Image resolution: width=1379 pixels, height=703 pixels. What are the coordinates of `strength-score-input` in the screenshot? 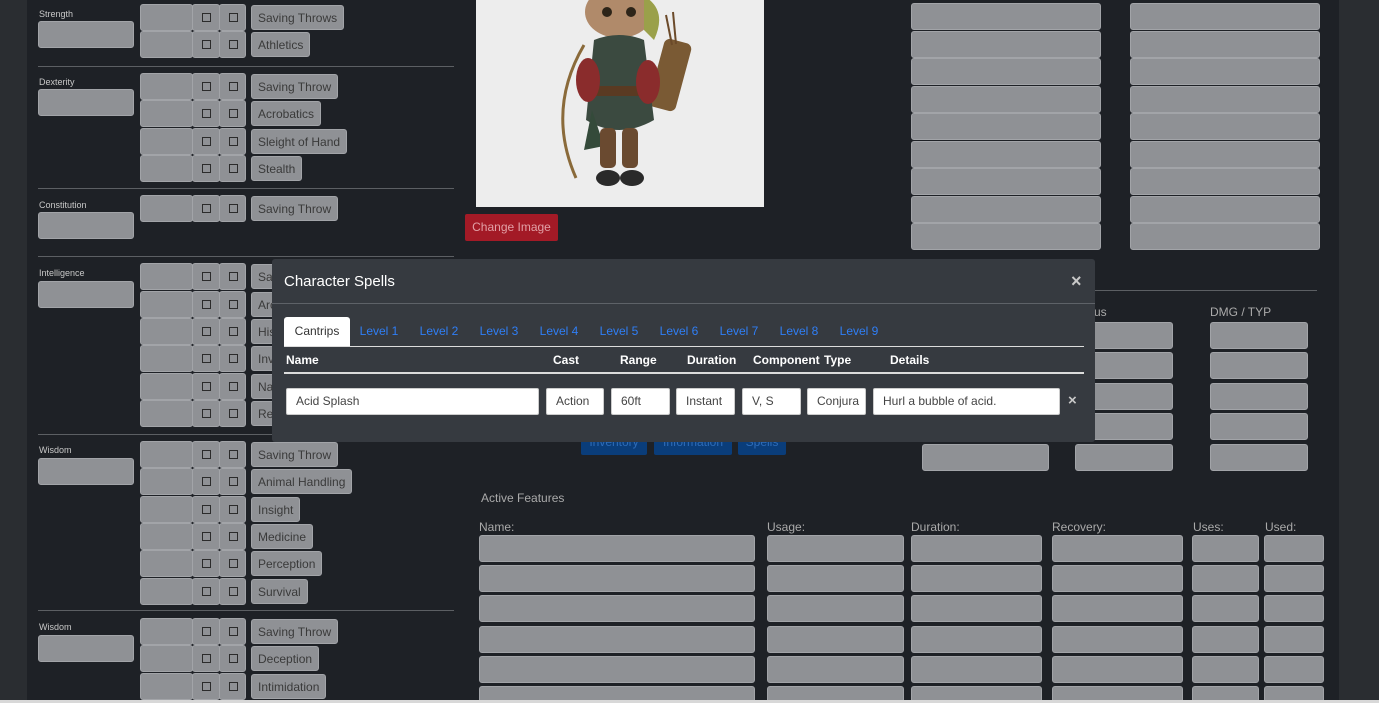 It's located at (86, 34).